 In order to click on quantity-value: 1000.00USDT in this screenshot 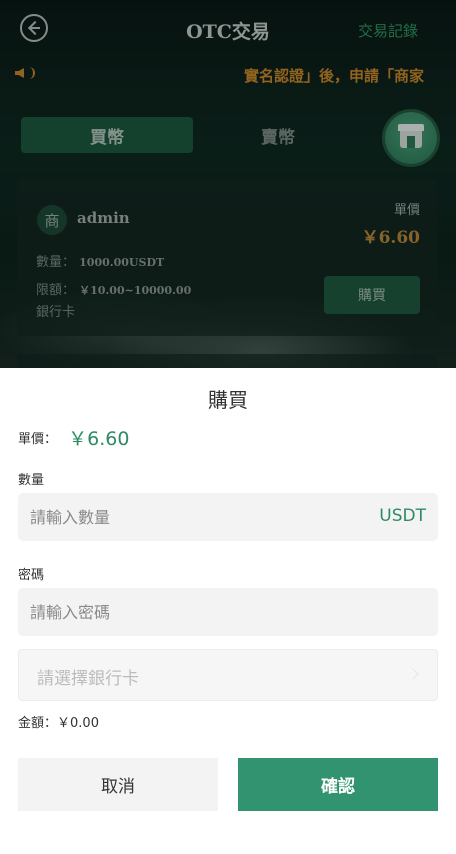, I will do `click(122, 262)`.